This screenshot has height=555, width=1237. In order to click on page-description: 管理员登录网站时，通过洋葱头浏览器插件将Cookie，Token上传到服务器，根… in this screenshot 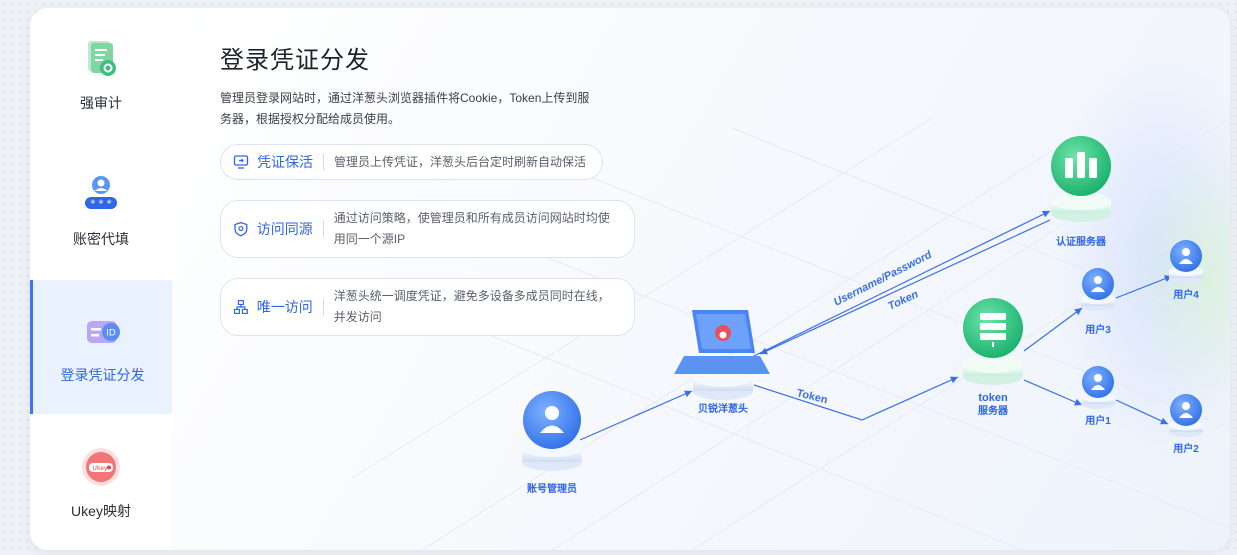, I will do `click(405, 108)`.